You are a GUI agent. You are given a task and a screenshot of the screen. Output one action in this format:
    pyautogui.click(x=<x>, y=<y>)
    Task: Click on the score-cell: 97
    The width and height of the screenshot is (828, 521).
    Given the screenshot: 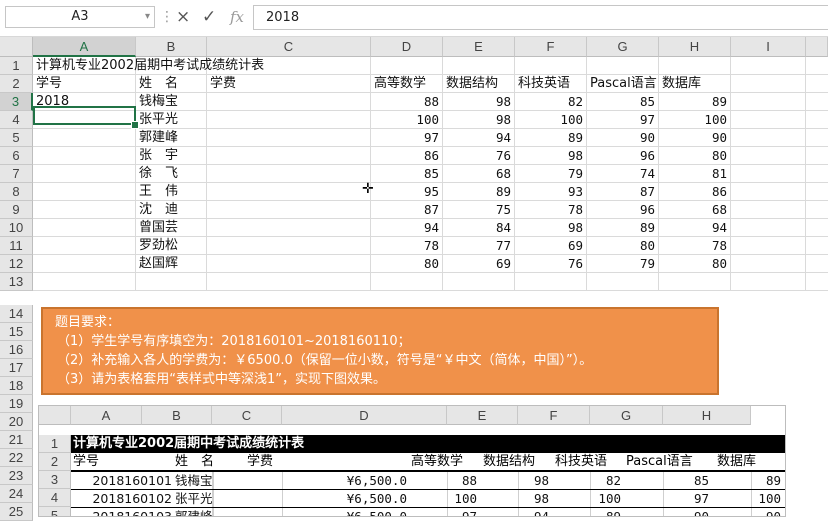 What is the action you would take?
    pyautogui.click(x=621, y=120)
    